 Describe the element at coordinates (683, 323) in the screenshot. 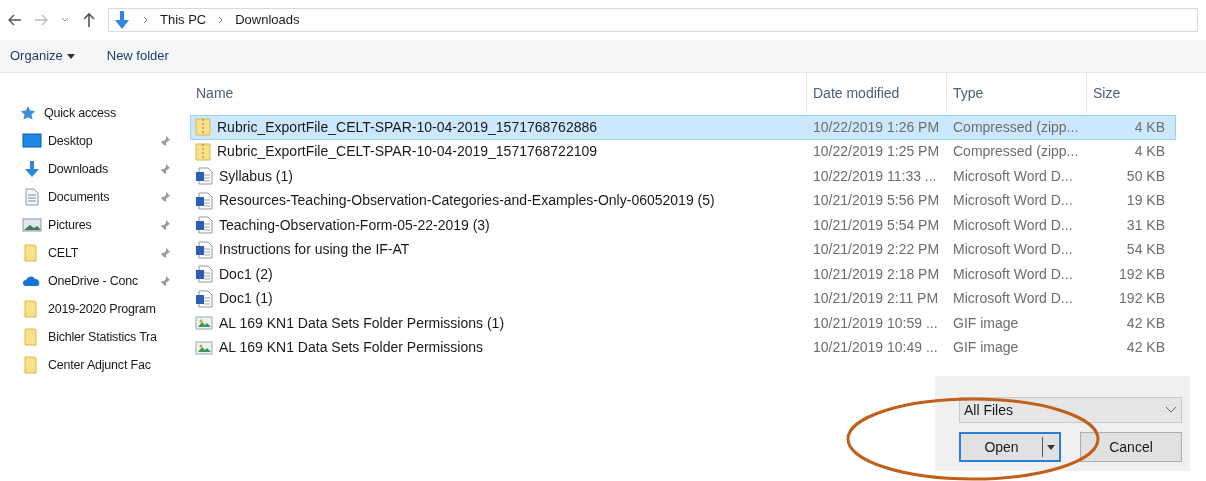

I see `file-row: AL 169 KN1 Data Sets Folder Permissions (1) 10/21/2019 10:59 ... GIF image 42 KB` at that location.